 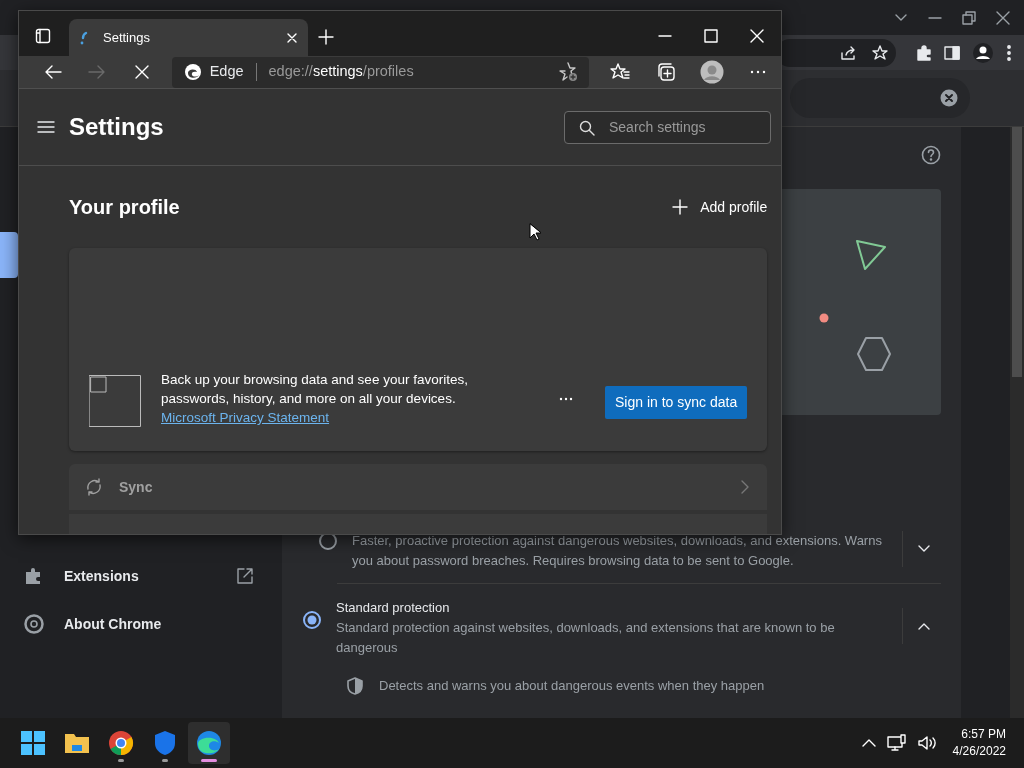 I want to click on clear-icon, so click(x=949, y=98).